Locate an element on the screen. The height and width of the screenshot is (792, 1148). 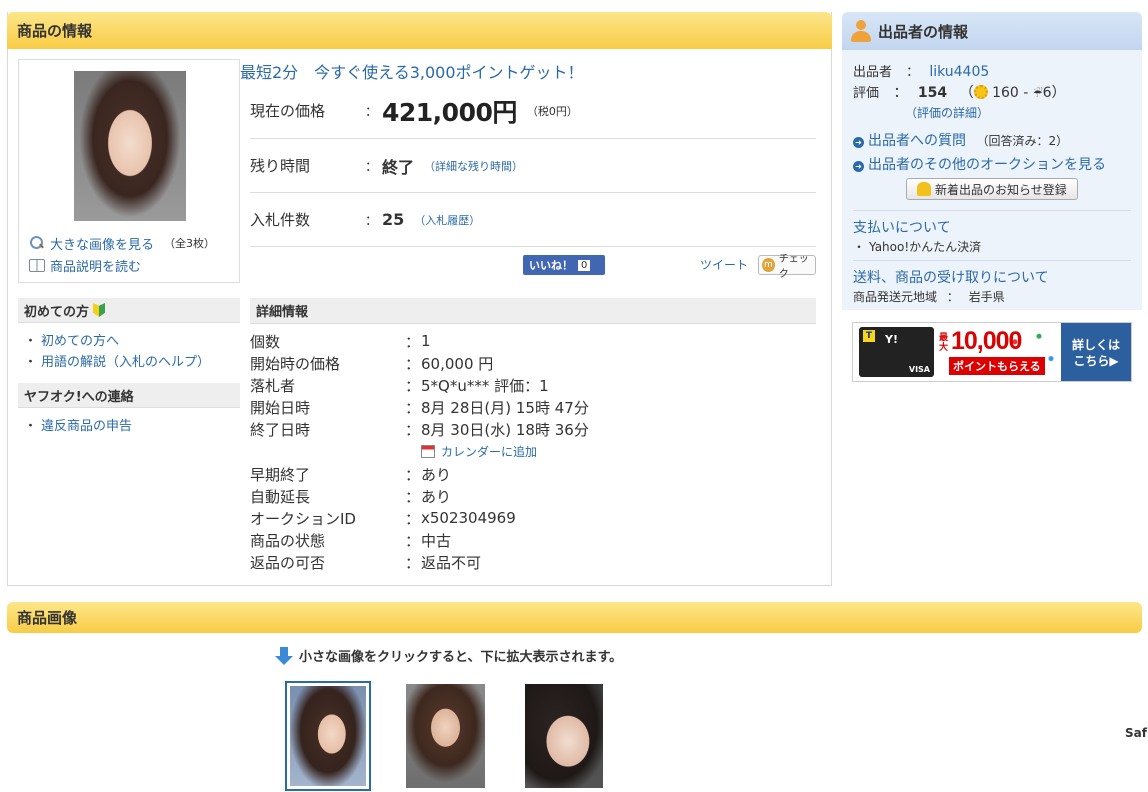
ship-from-colon: ： is located at coordinates (952, 297).